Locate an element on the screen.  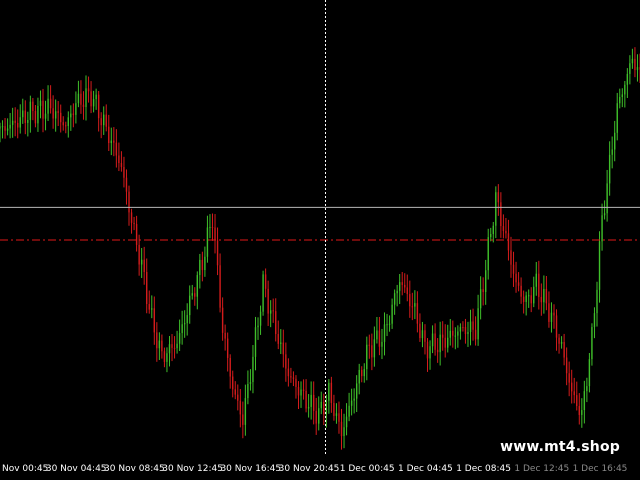
level-lines is located at coordinates (320, 223).